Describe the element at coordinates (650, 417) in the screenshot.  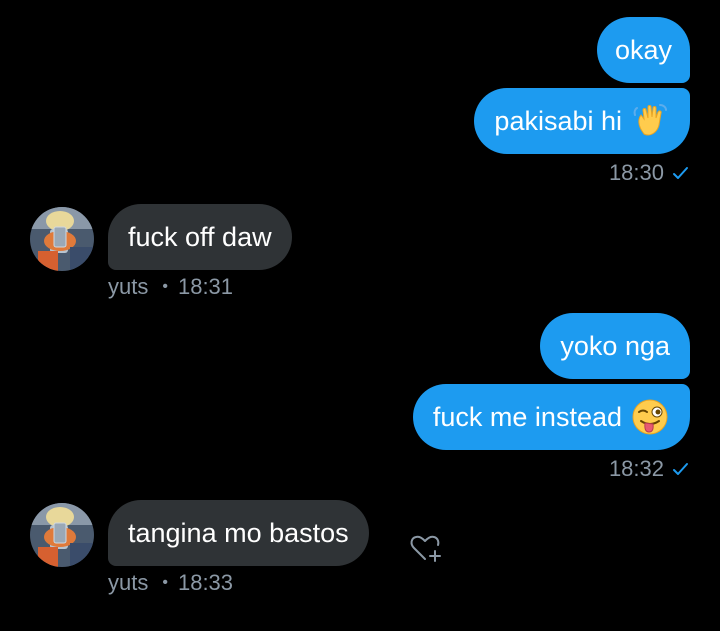
I see `winking-face-with-tongue-emoji` at that location.